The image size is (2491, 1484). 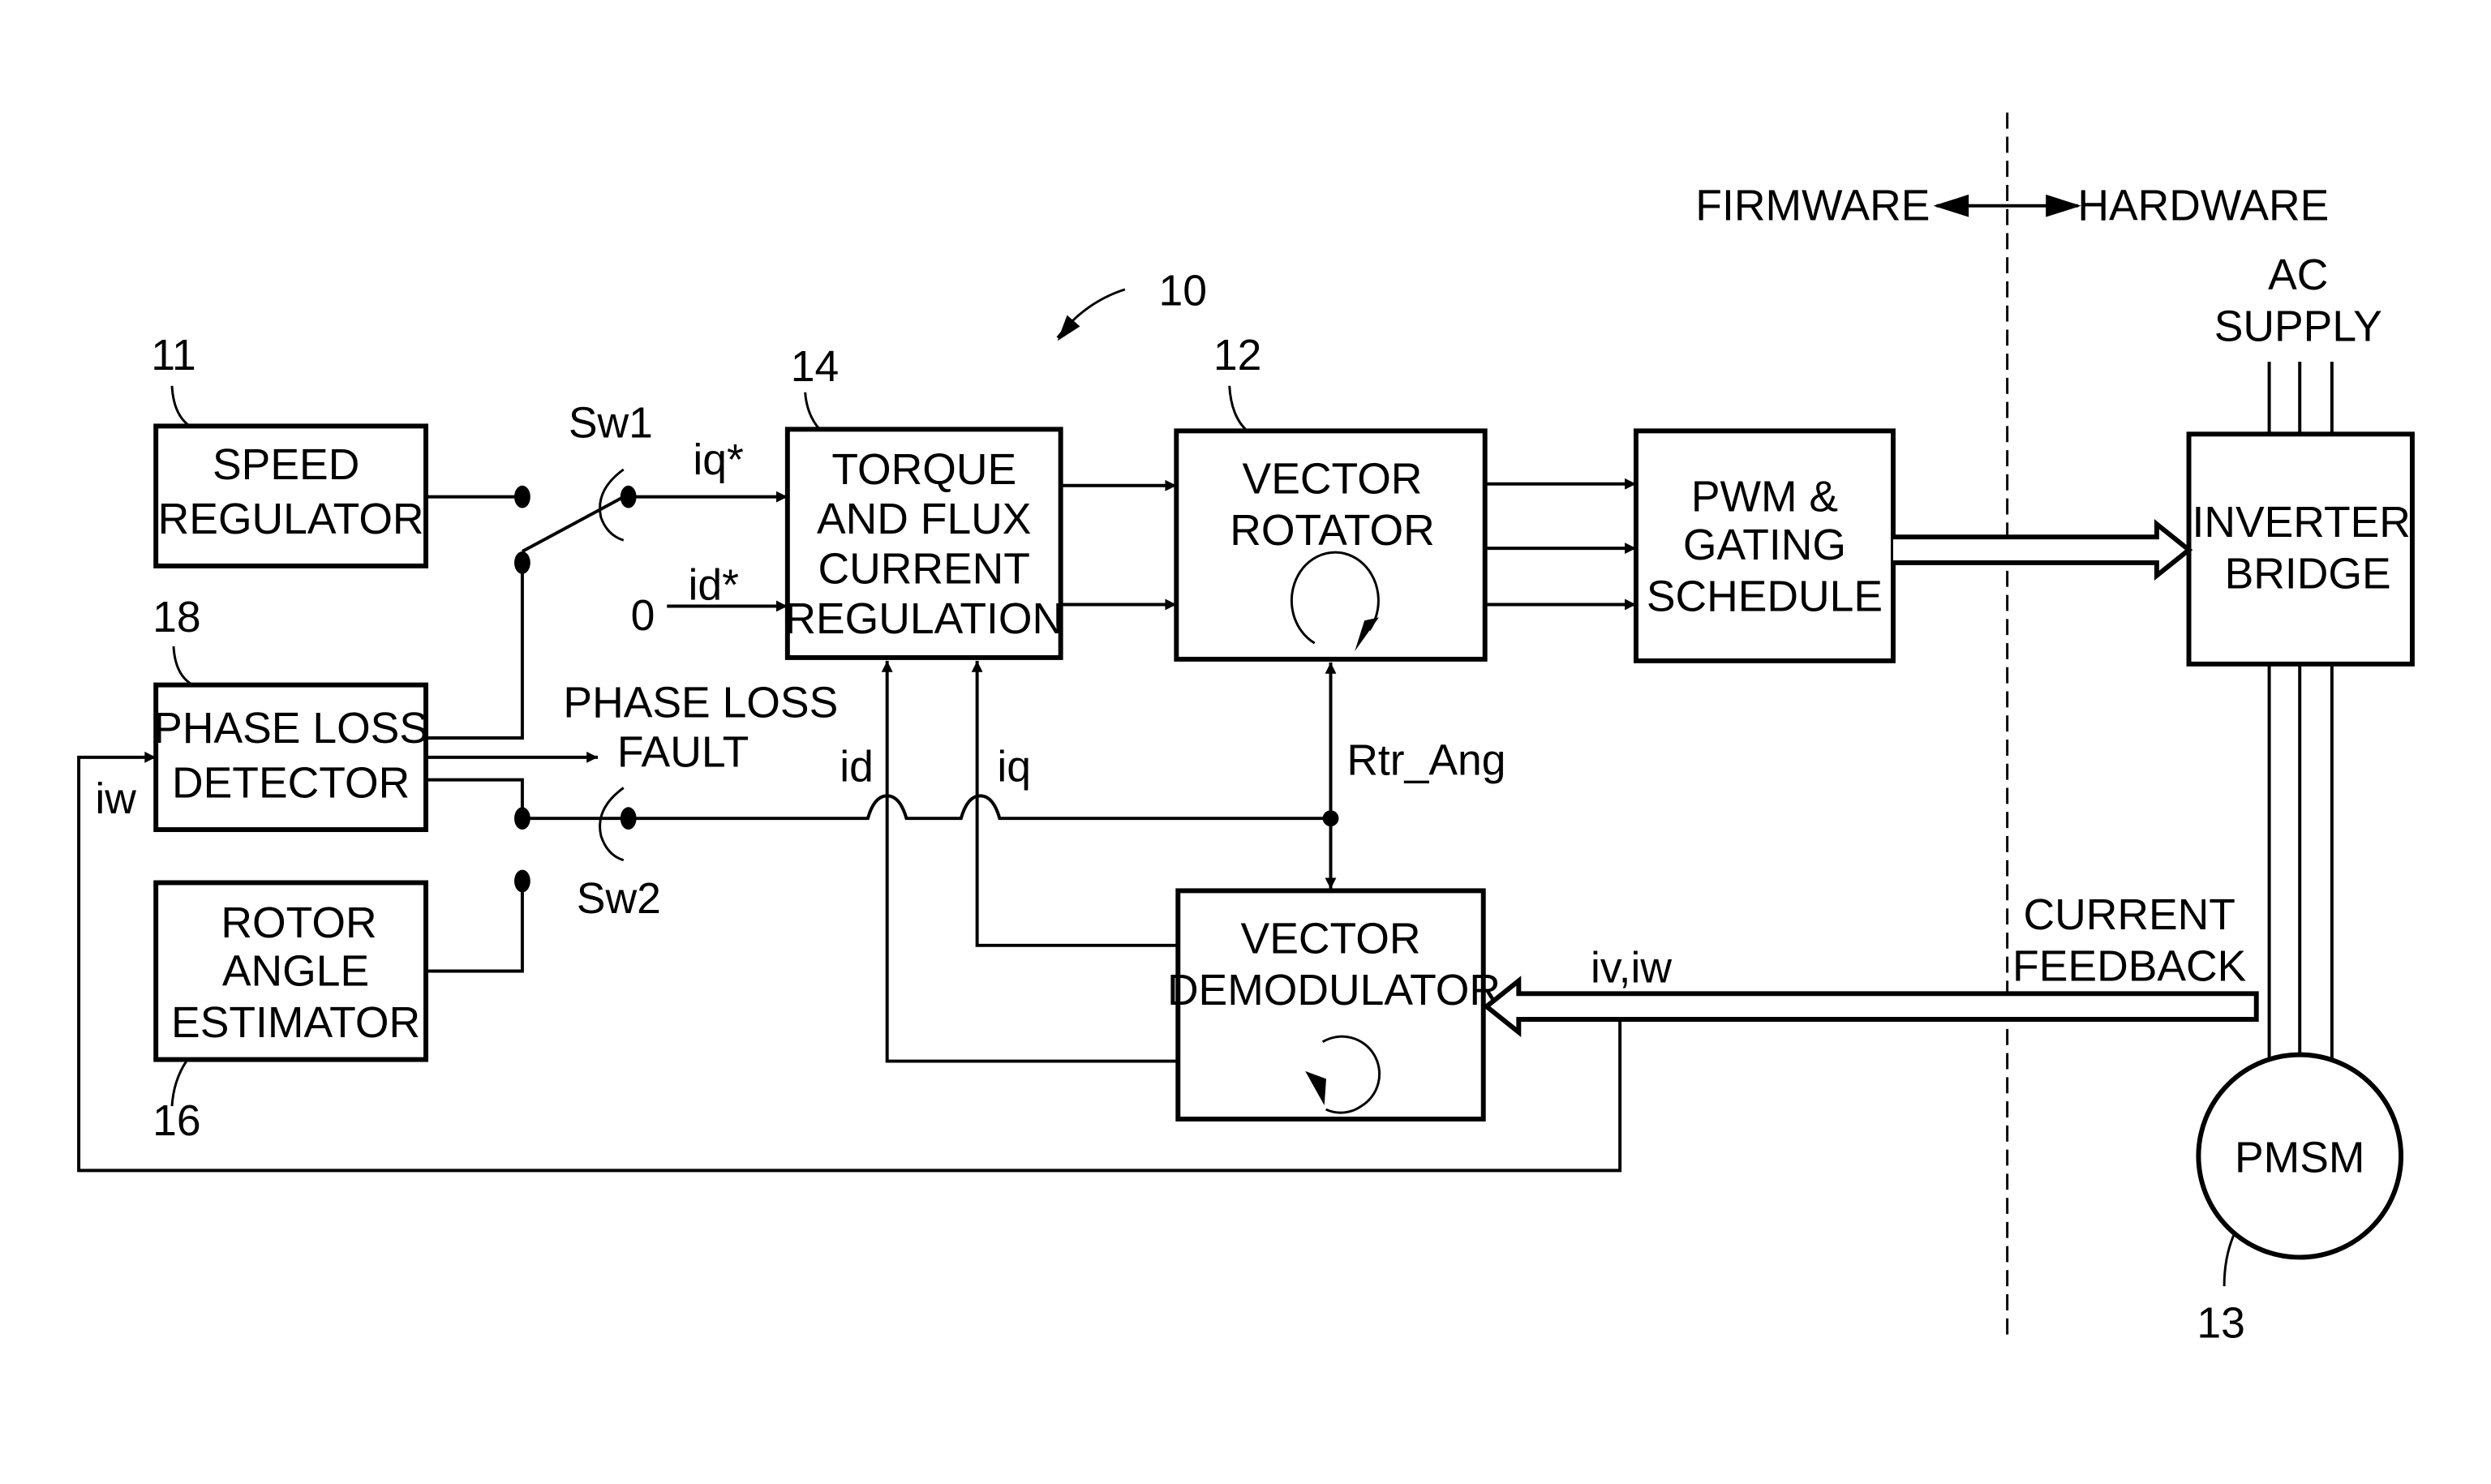 I want to click on motor-phase-lines, so click(x=2301, y=866).